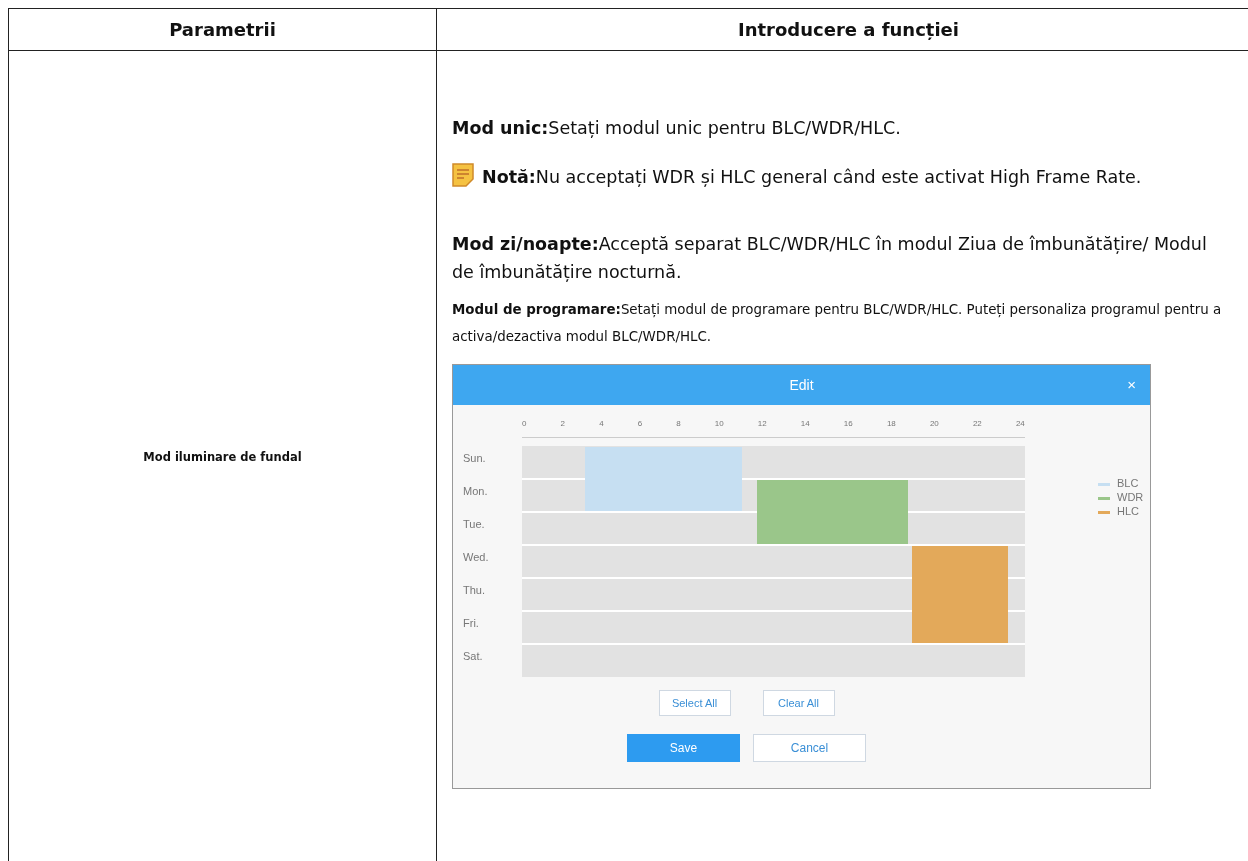  What do you see at coordinates (891, 423) in the screenshot?
I see `hour-label: 18` at bounding box center [891, 423].